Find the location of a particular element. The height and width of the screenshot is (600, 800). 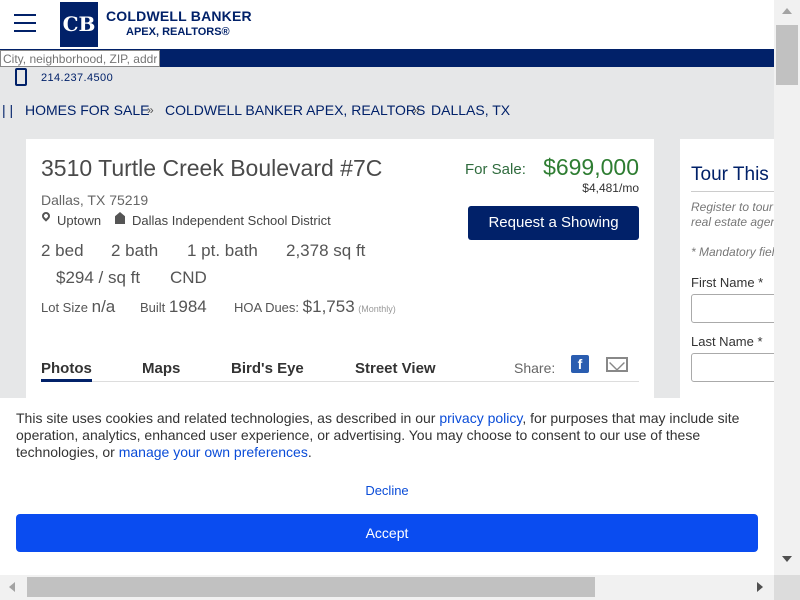

hoa-label: HOA Dues: is located at coordinates (267, 307).